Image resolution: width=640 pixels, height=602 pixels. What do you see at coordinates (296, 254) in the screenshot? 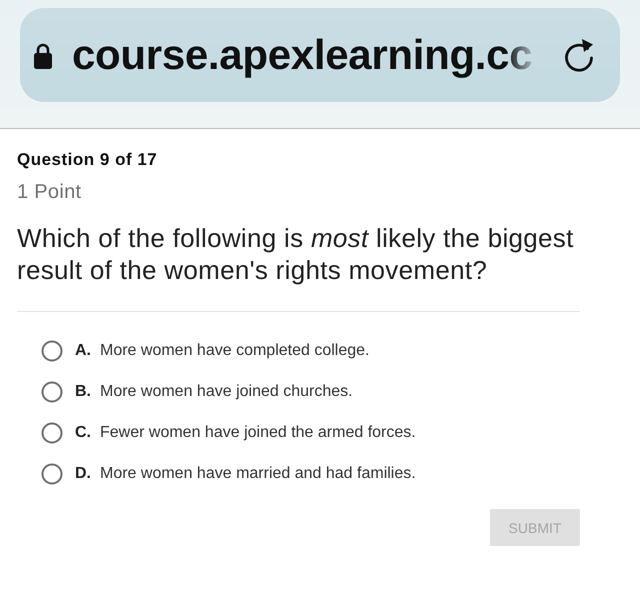
I see `question-text: Which of the following is most likely the biggest result of the women's rights movement?` at bounding box center [296, 254].